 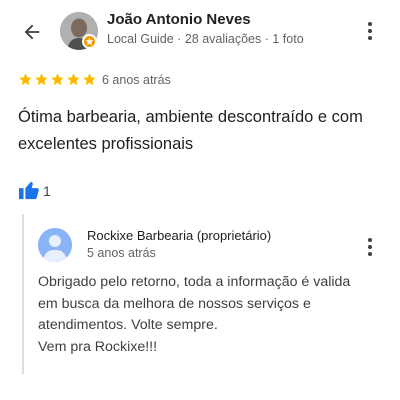 I want to click on owner-avatar, so click(x=55, y=245).